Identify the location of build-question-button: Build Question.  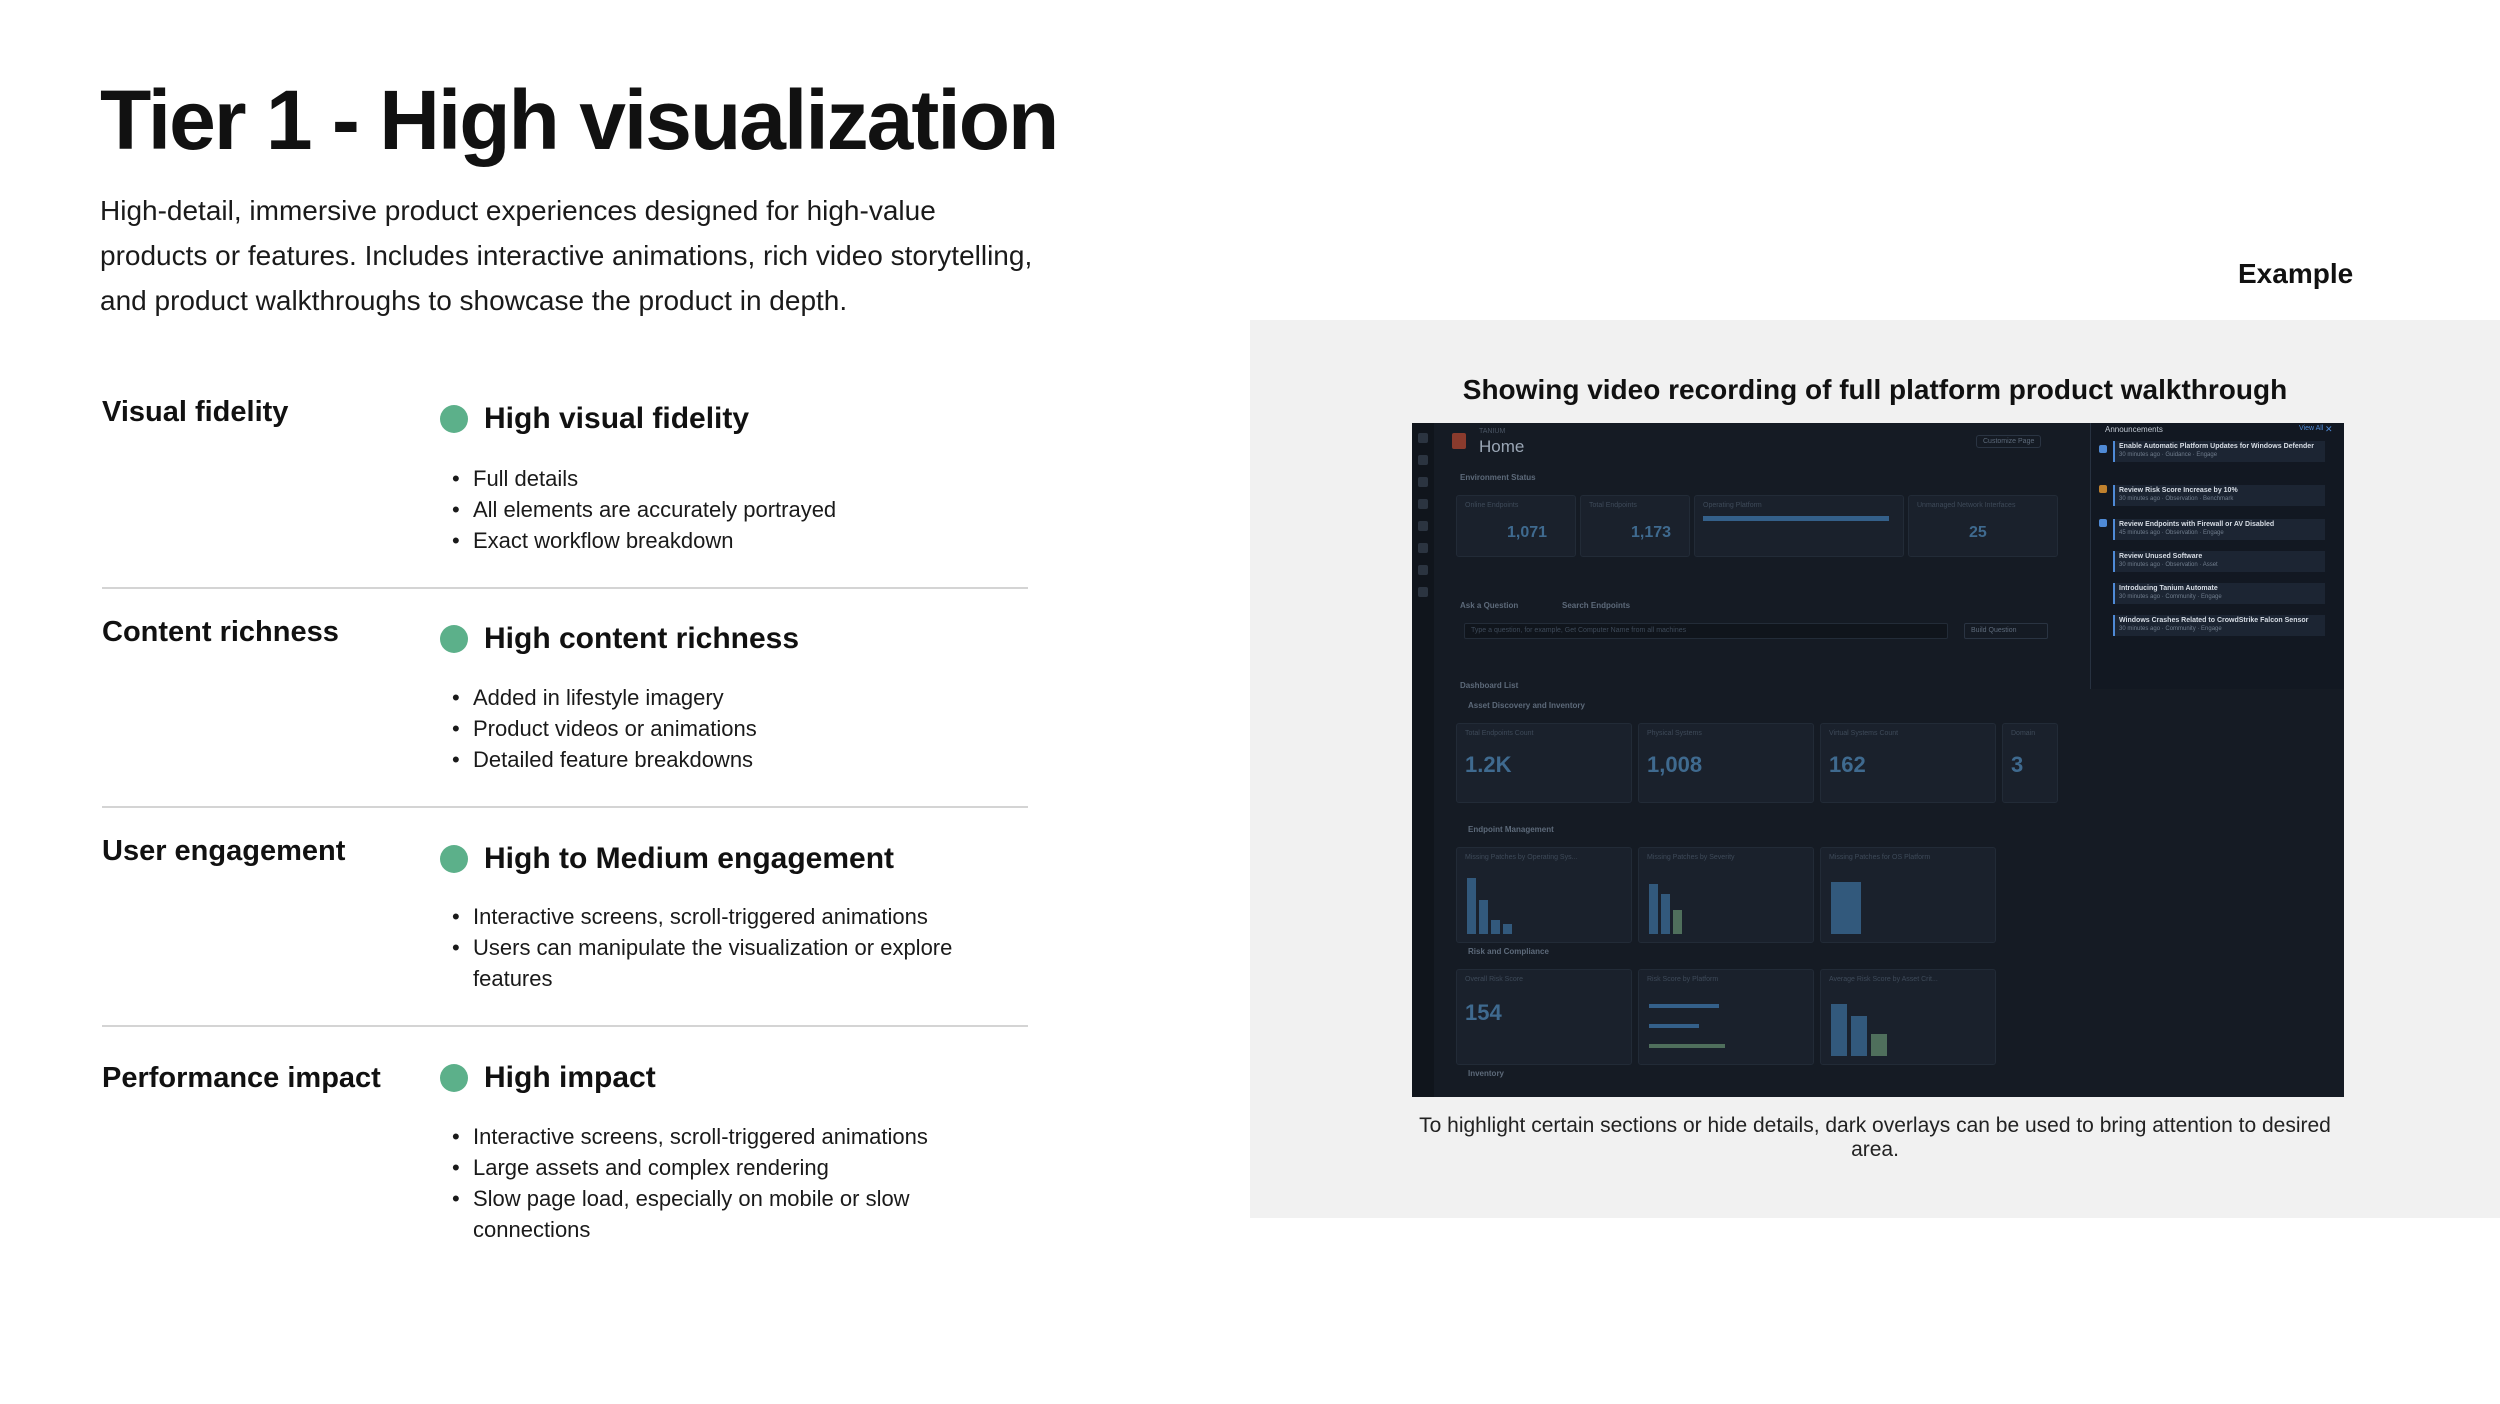
(2006, 631).